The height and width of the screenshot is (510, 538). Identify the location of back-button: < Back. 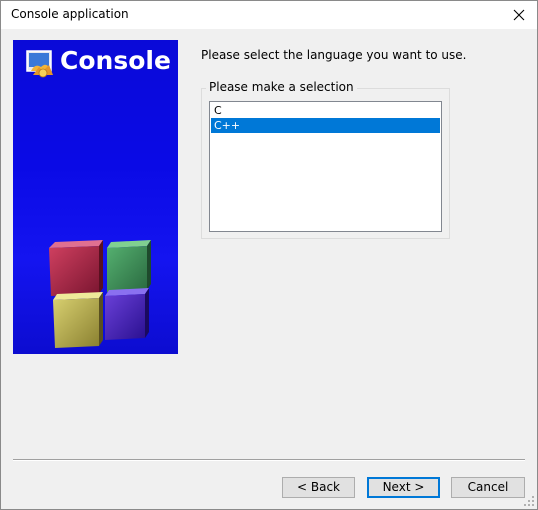
(318, 487).